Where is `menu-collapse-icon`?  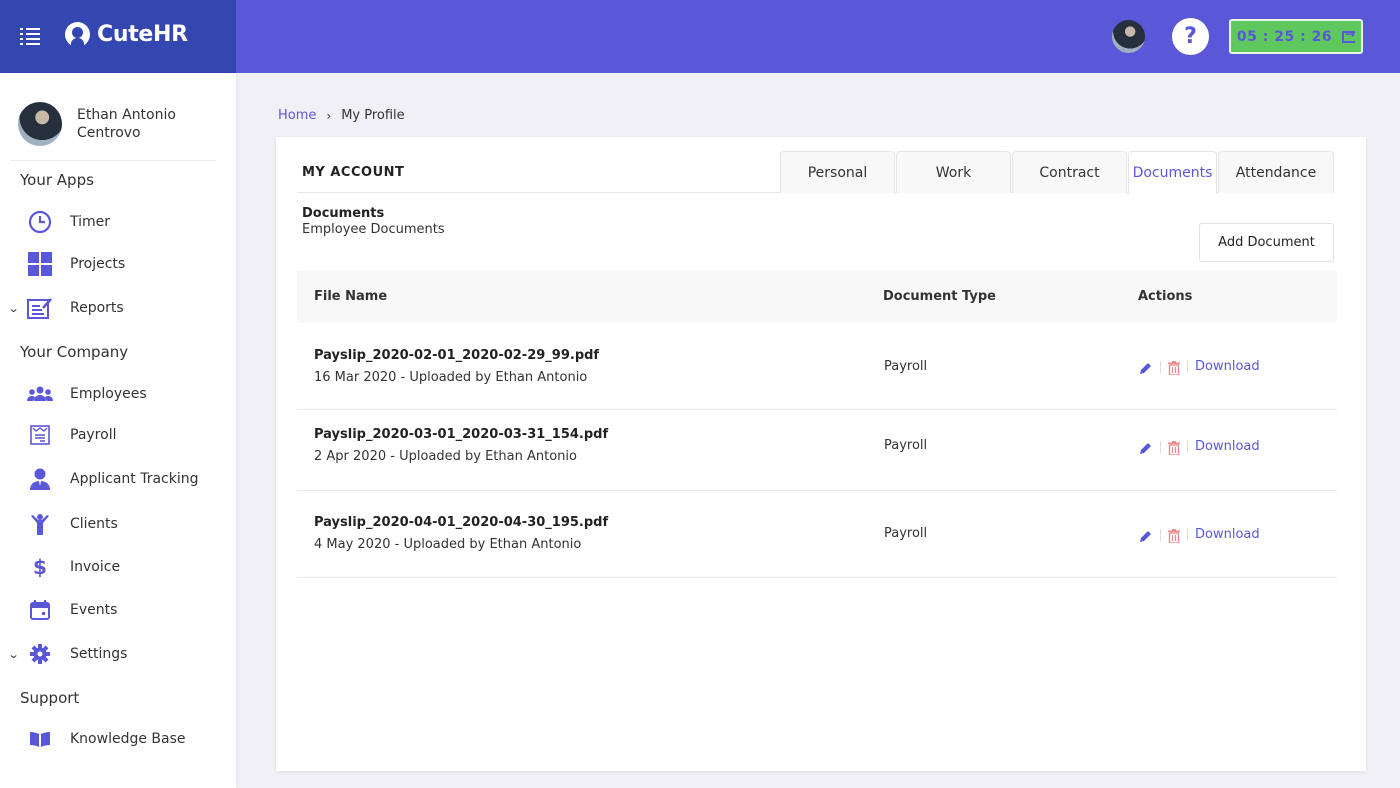
menu-collapse-icon is located at coordinates (30, 36).